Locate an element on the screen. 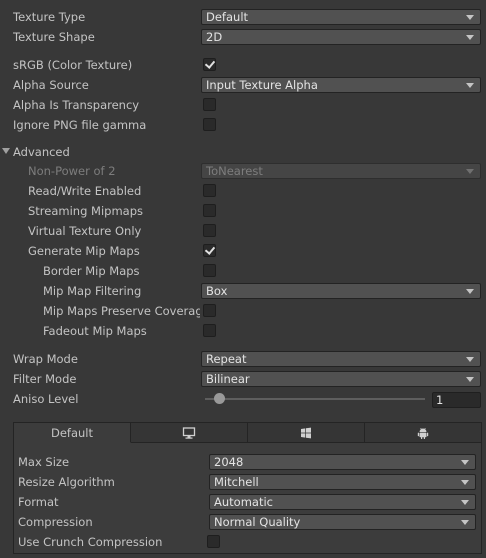 The height and width of the screenshot is (558, 486). compression-dropdown: Normal Quality is located at coordinates (342, 522).